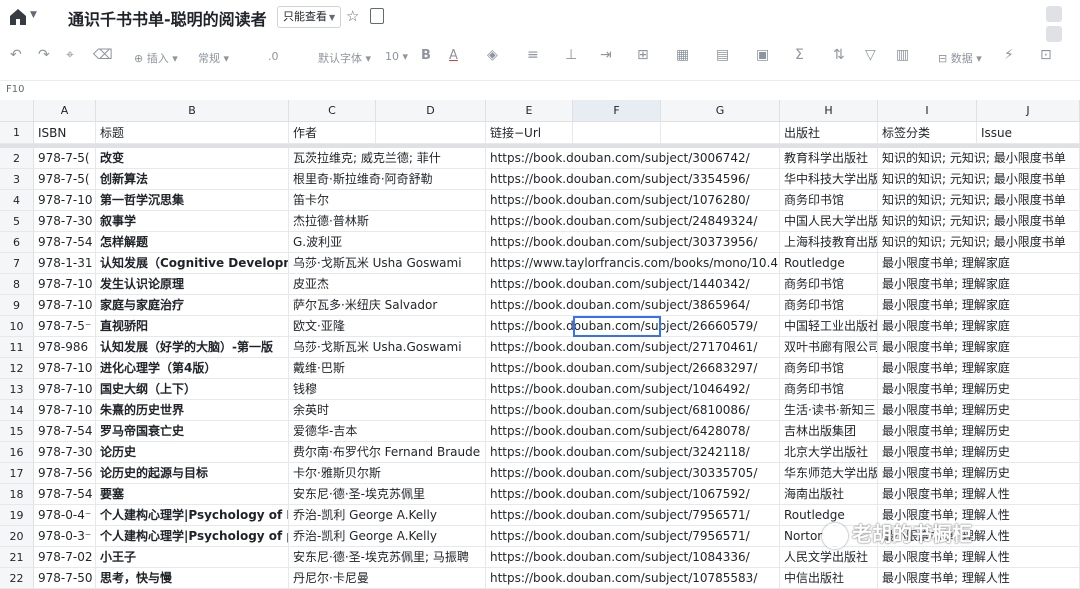 This screenshot has width=1080, height=589. Describe the element at coordinates (387, 473) in the screenshot. I see `cell-author: 卡尔·雅斯贝尔斯` at that location.